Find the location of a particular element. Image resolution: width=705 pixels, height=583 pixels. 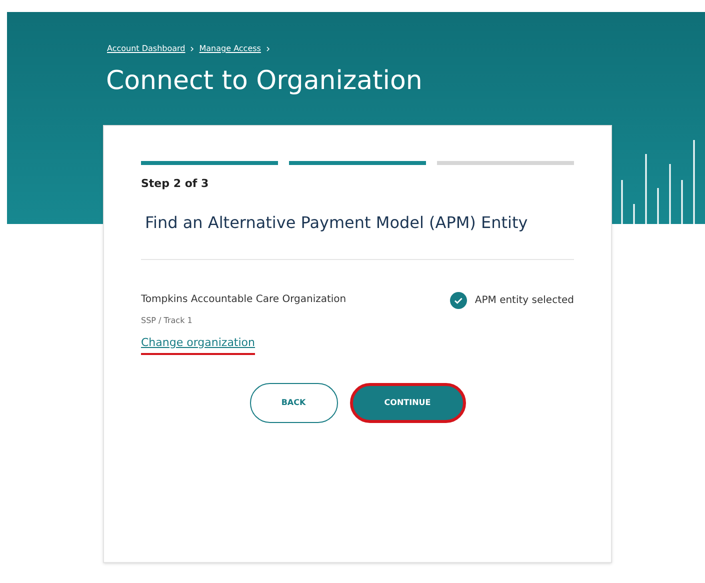

breadcrumb-link: Account Dashboard is located at coordinates (146, 49).